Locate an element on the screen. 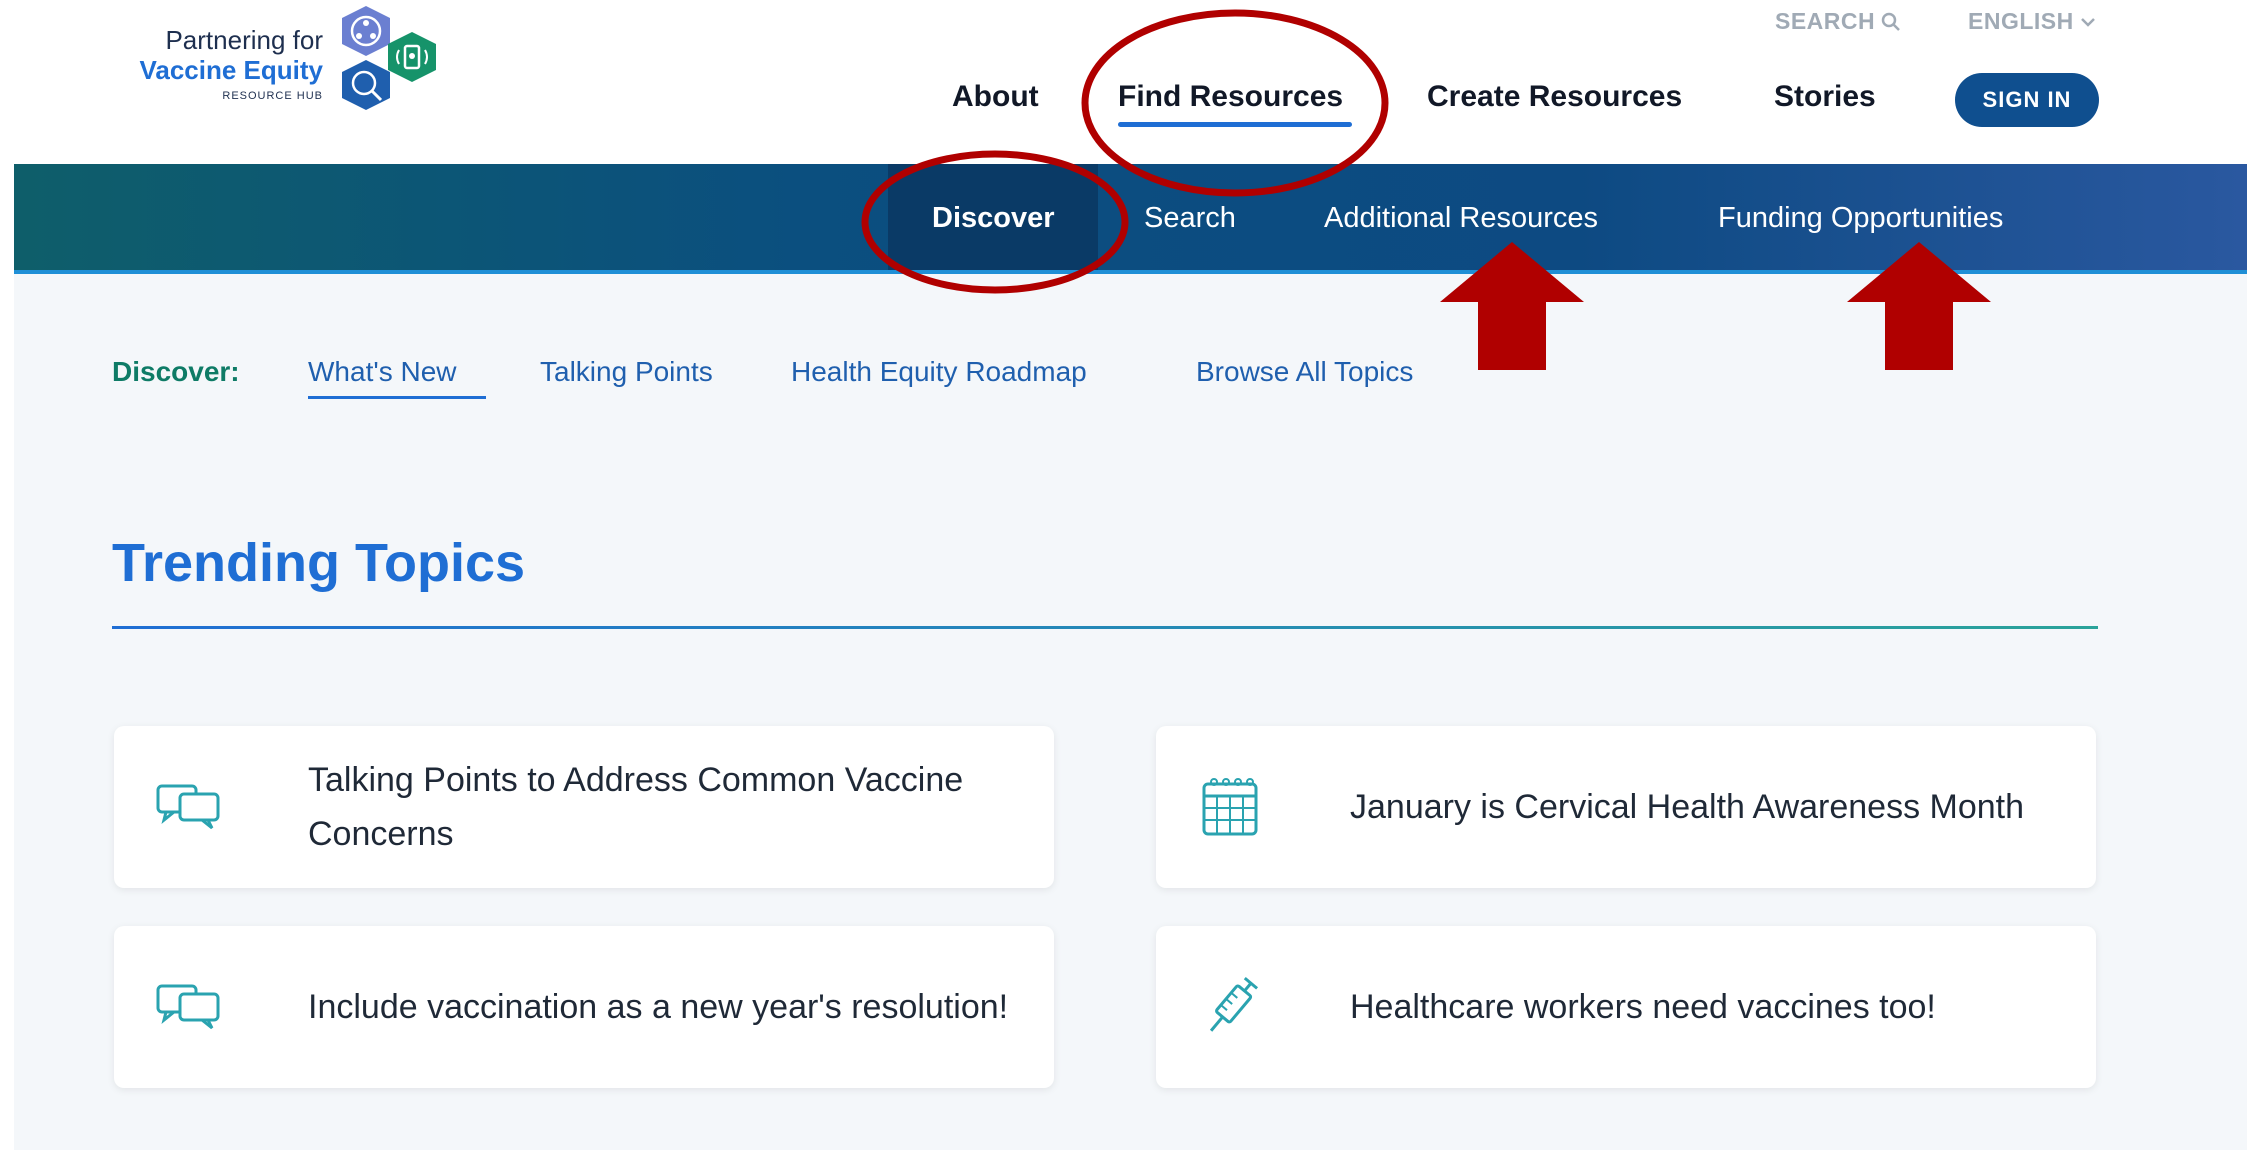  subnav-additional-resources: Additional Resources is located at coordinates (1461, 218).